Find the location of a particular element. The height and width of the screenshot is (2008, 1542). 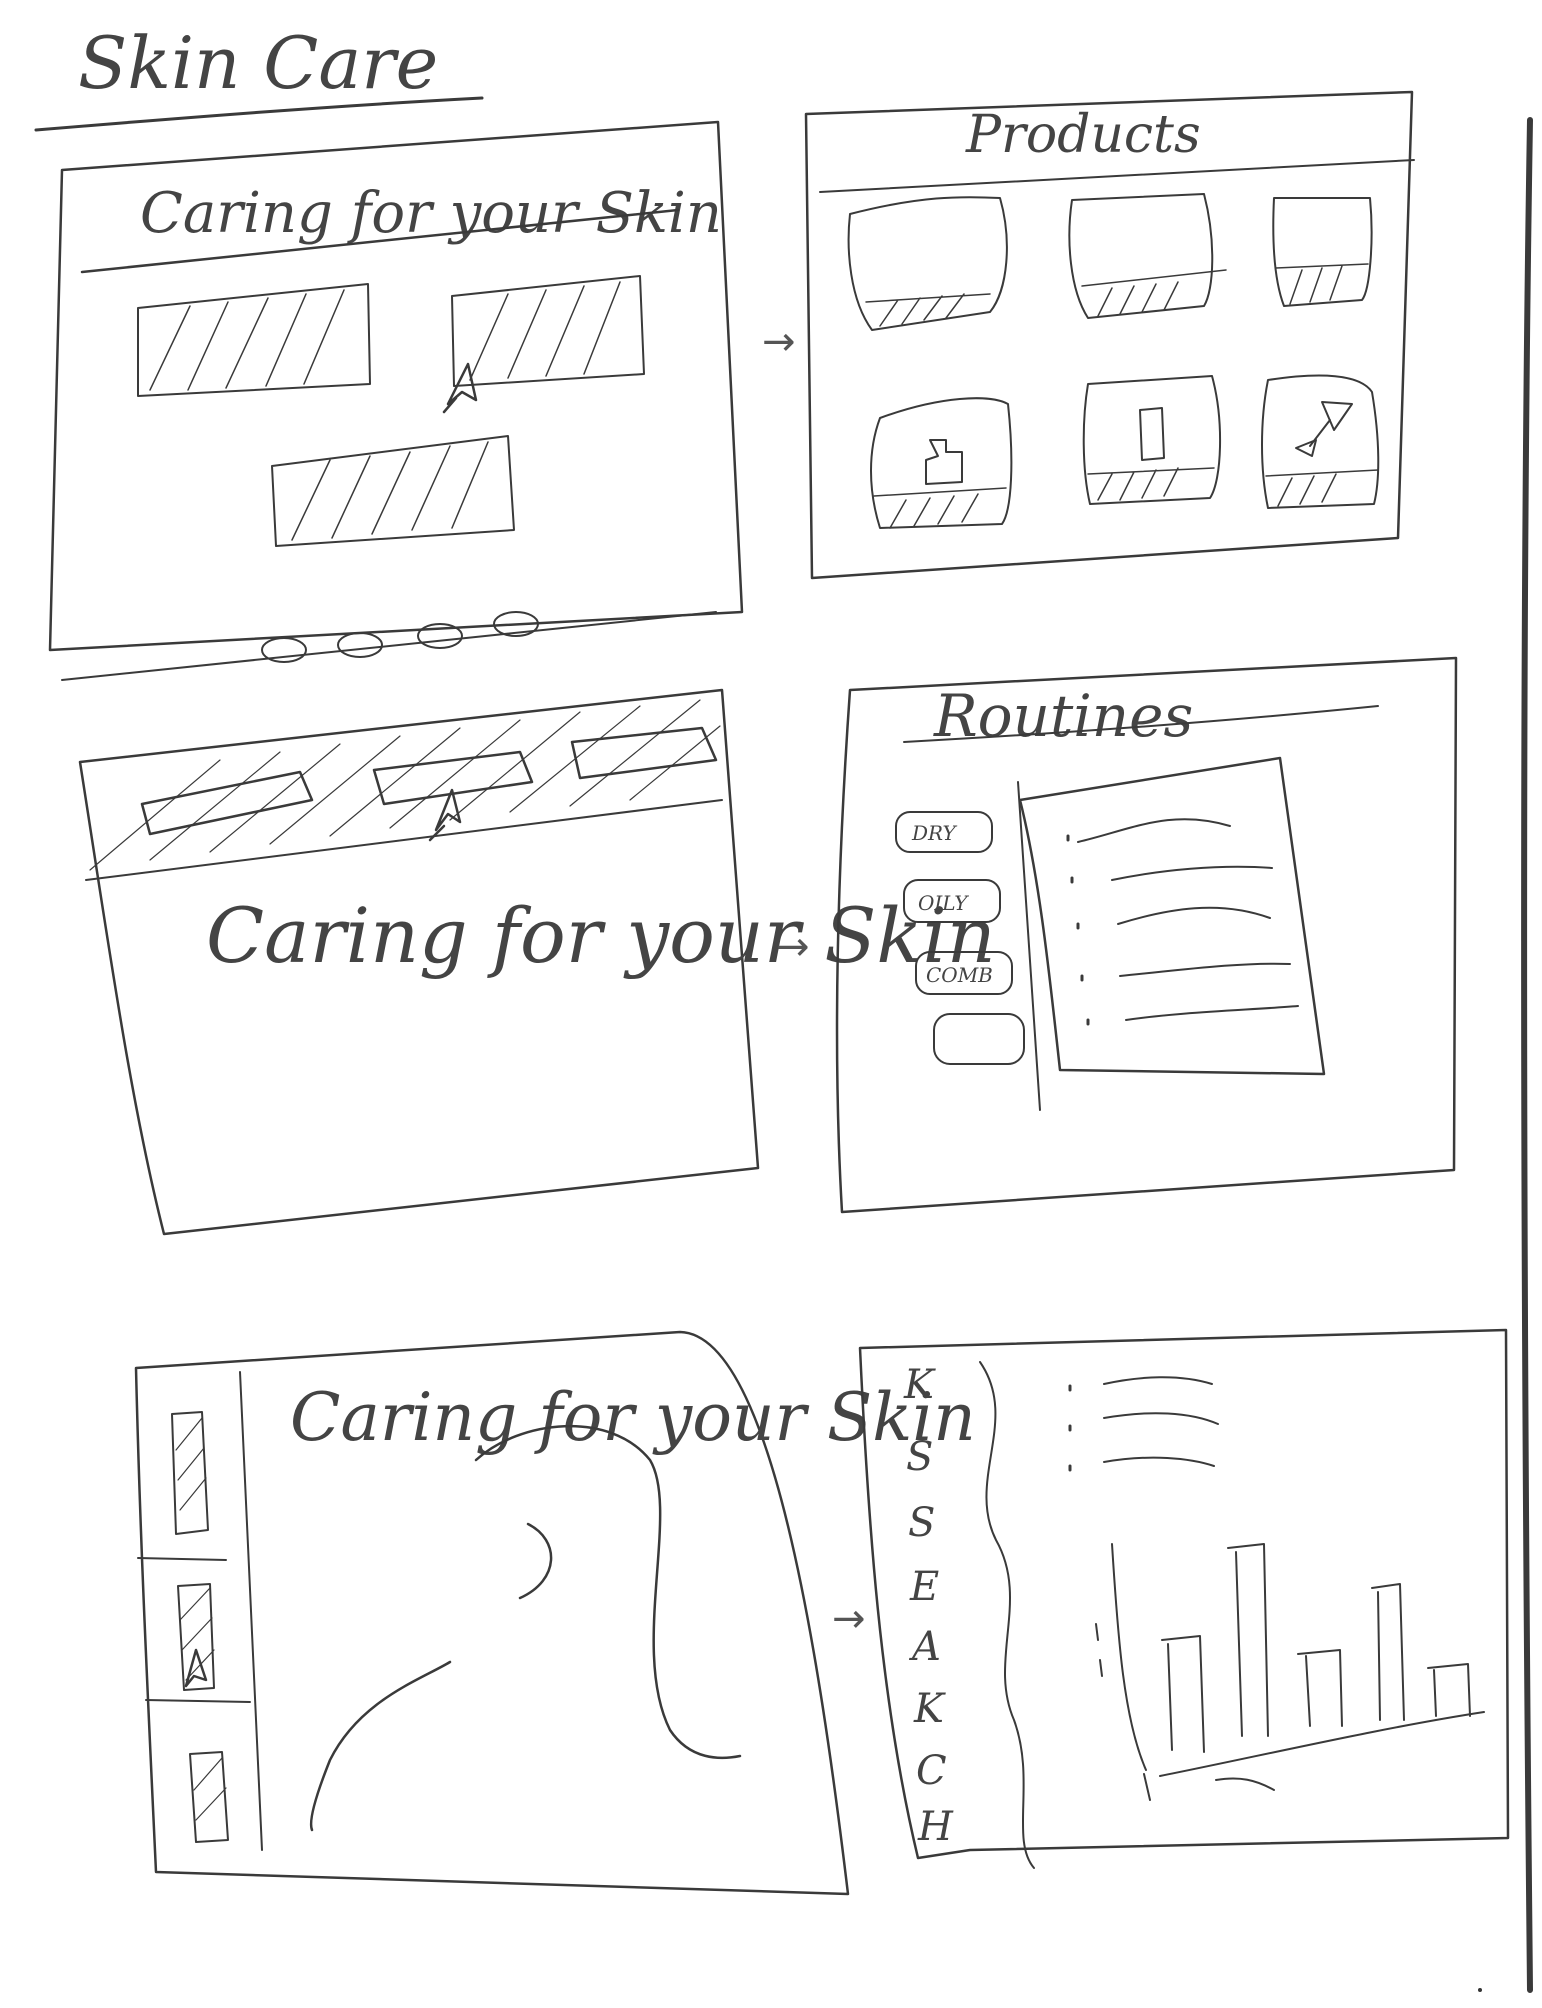

chart-y-ticks is located at coordinates (1099, 1650).